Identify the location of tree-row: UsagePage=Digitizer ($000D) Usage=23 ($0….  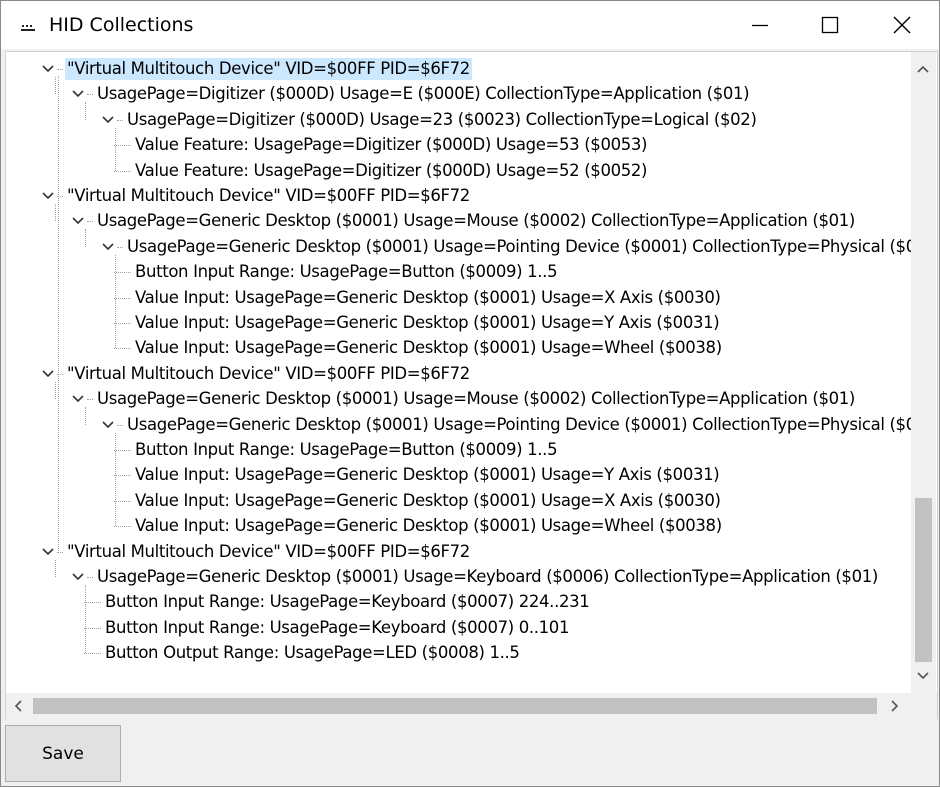
(458, 119).